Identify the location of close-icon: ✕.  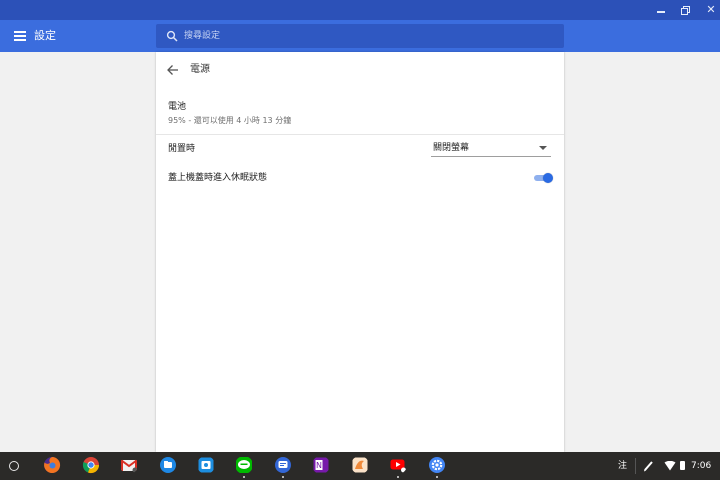
(711, 10).